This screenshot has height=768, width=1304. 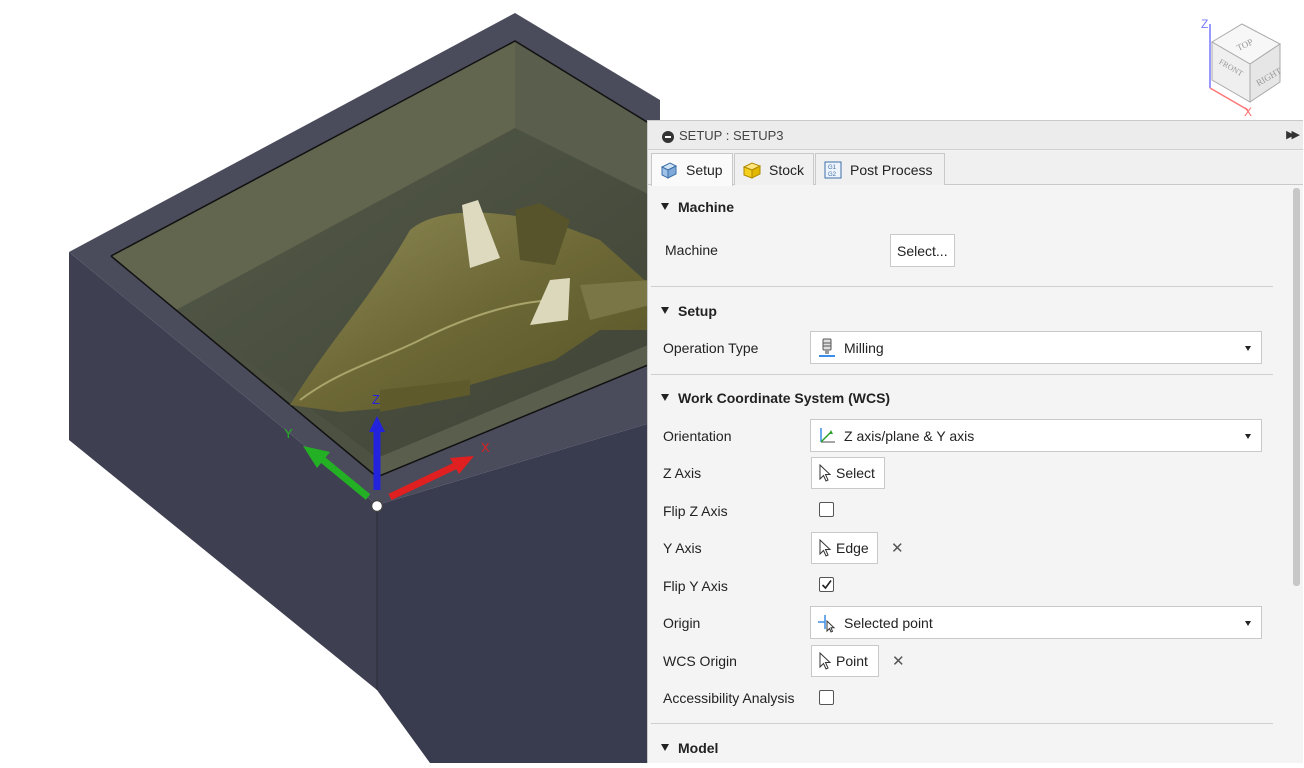 What do you see at coordinates (1036, 347) in the screenshot?
I see `operation-type-dropdown: Milling` at bounding box center [1036, 347].